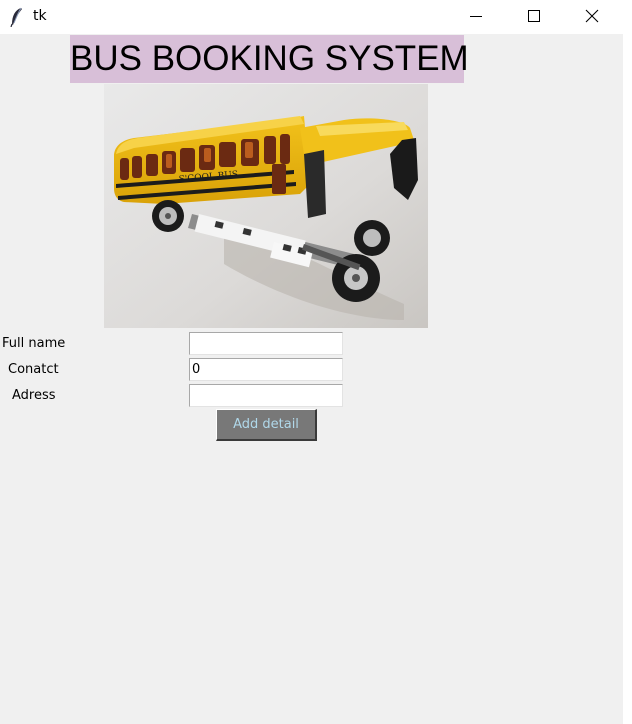 The width and height of the screenshot is (632, 724). Describe the element at coordinates (34, 343) in the screenshot. I see `full-name-label: Full name` at that location.